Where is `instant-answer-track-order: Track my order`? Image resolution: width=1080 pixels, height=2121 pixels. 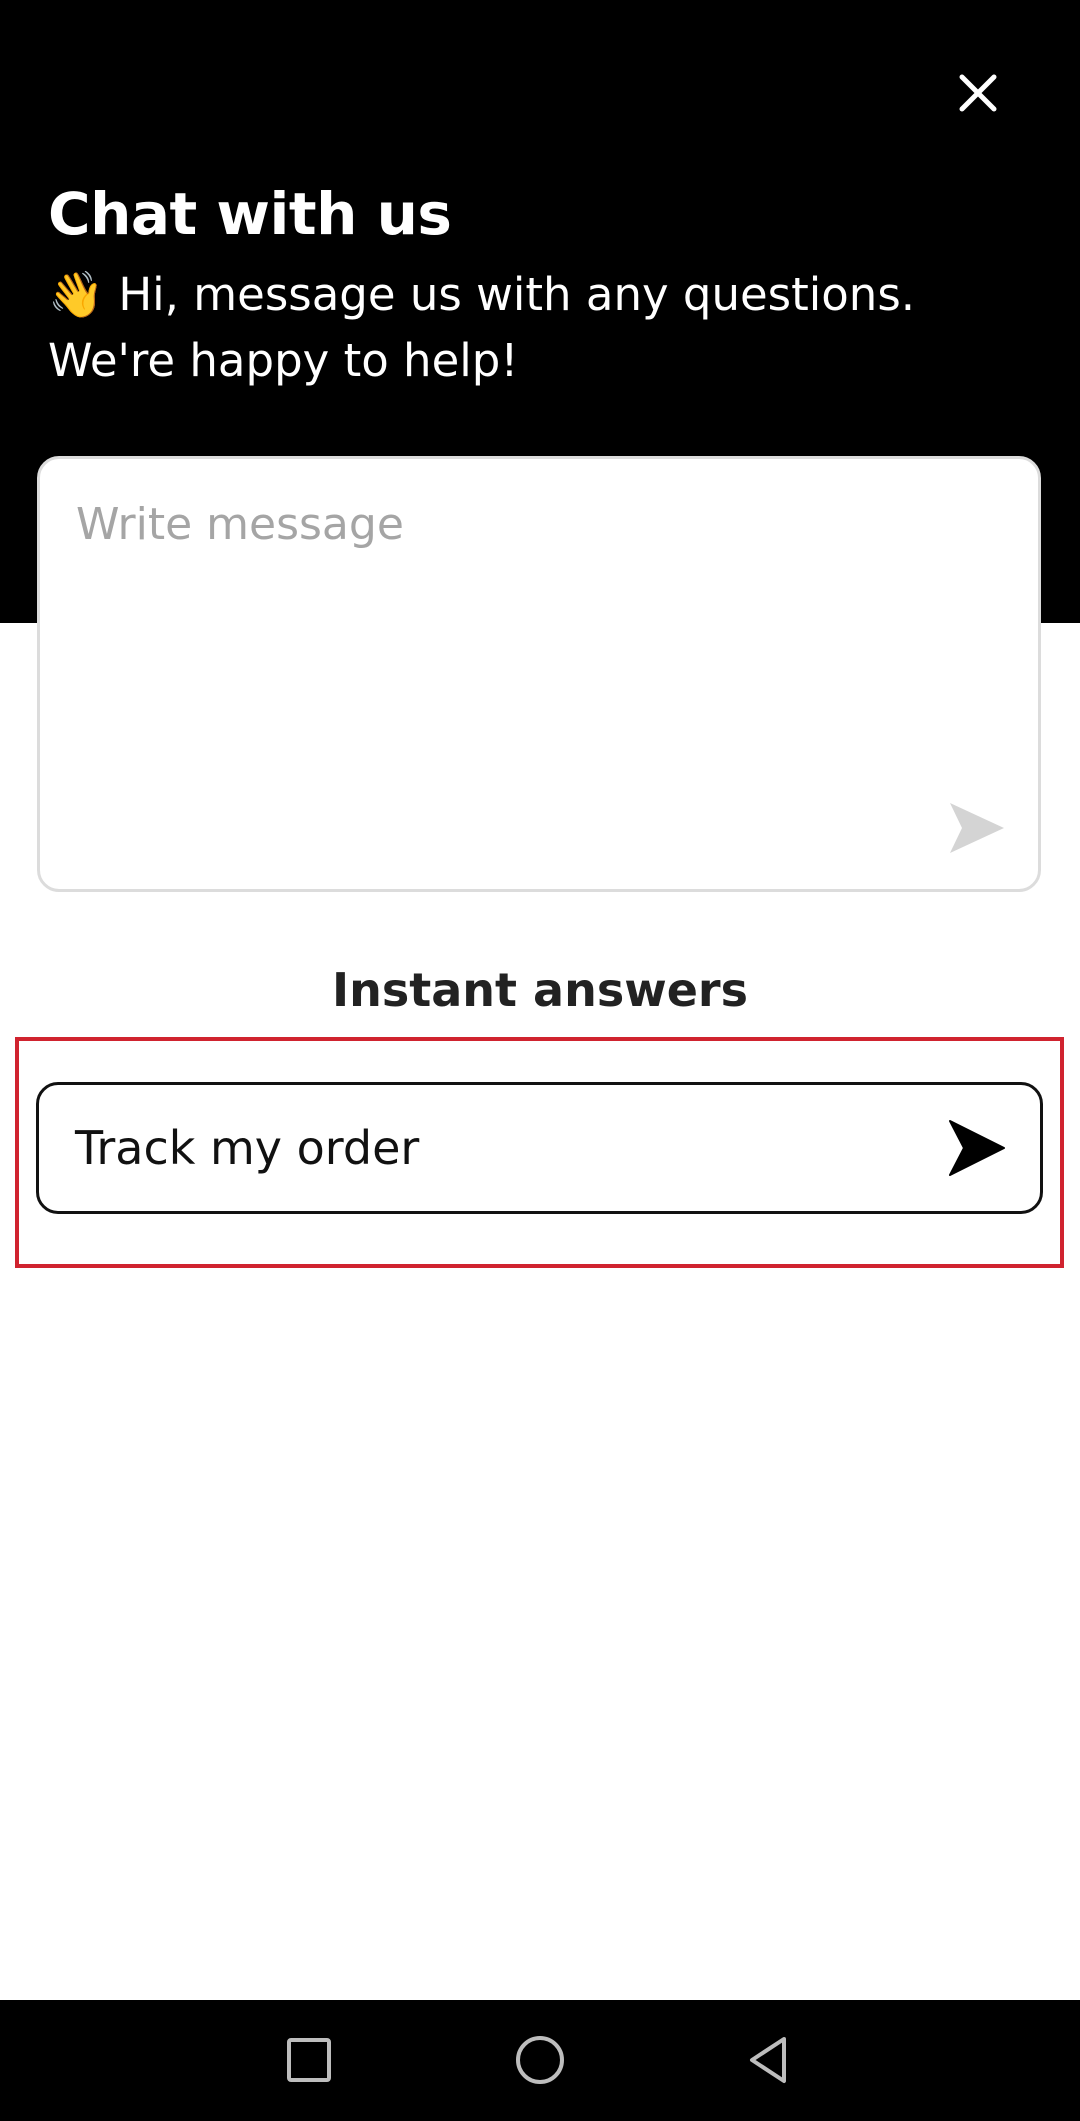
instant-answer-track-order: Track my order is located at coordinates (539, 1148).